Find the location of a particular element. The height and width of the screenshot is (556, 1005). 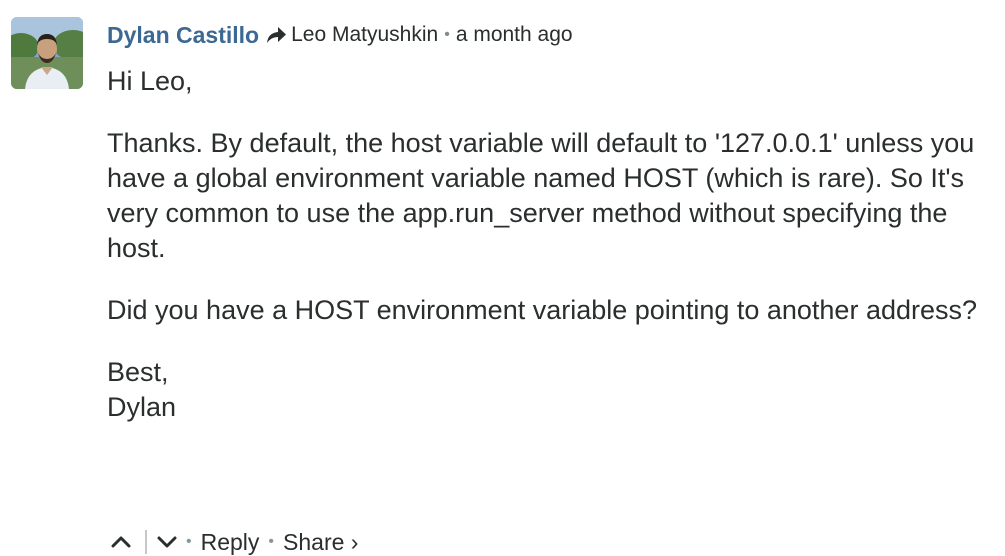

avatar is located at coordinates (47, 53).